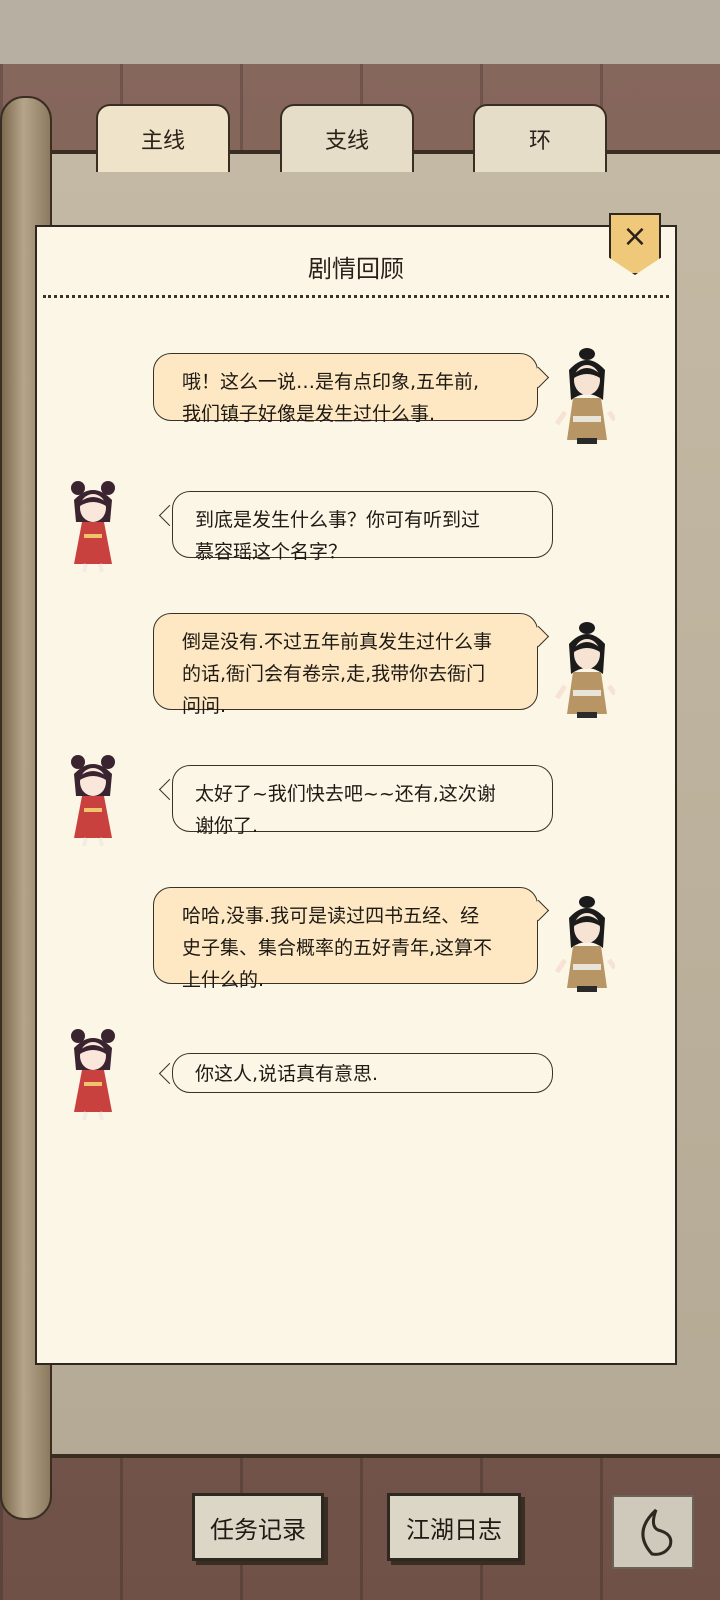  I want to click on tab-ring-quest: 环, so click(540, 138).